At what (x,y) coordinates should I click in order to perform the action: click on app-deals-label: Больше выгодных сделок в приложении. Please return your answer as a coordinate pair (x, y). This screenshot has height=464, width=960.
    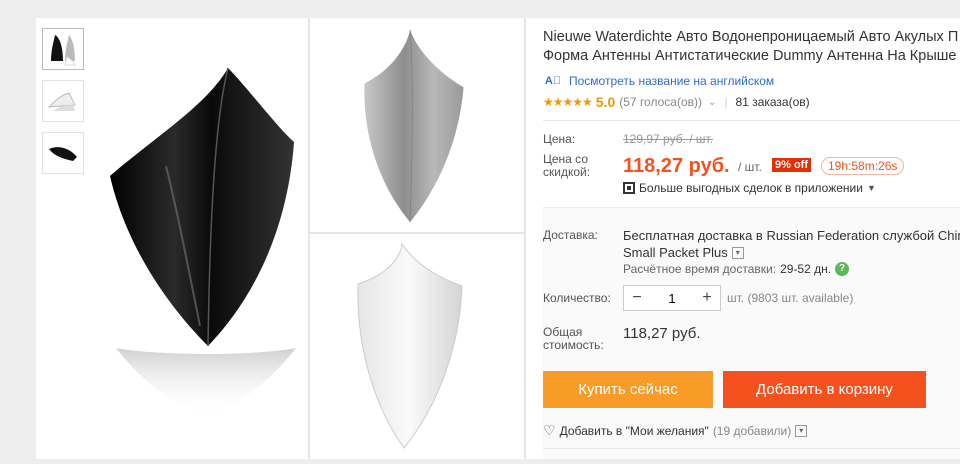
    Looking at the image, I should click on (751, 188).